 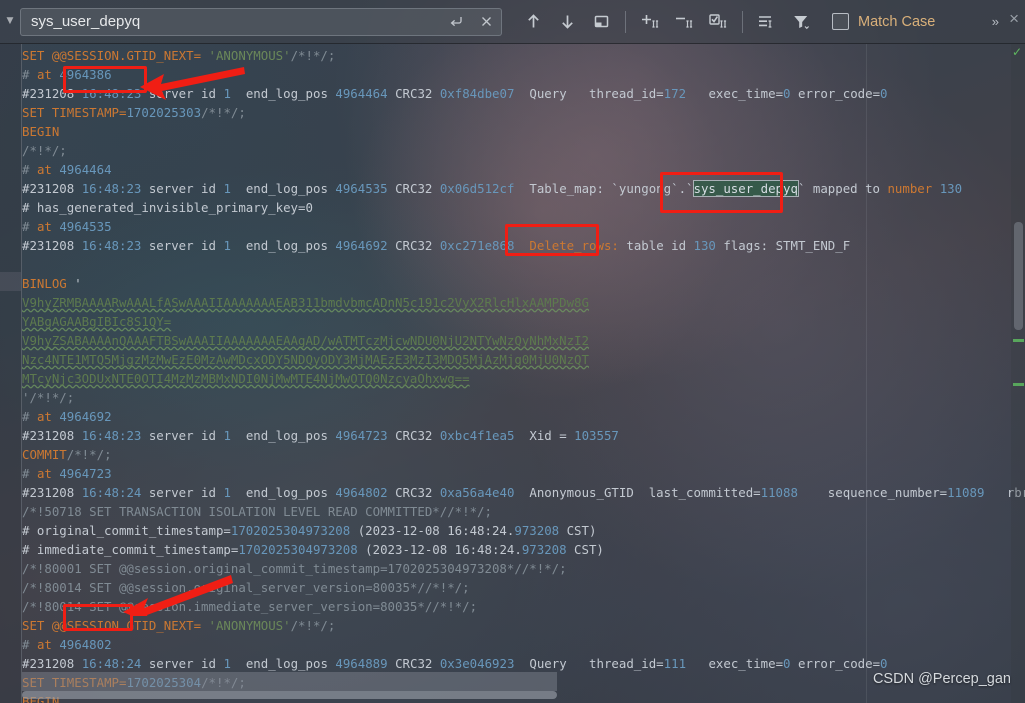 What do you see at coordinates (512, 22) in the screenshot?
I see `find-toolbar: ▼ sys_user_depyq Match Case » ×` at bounding box center [512, 22].